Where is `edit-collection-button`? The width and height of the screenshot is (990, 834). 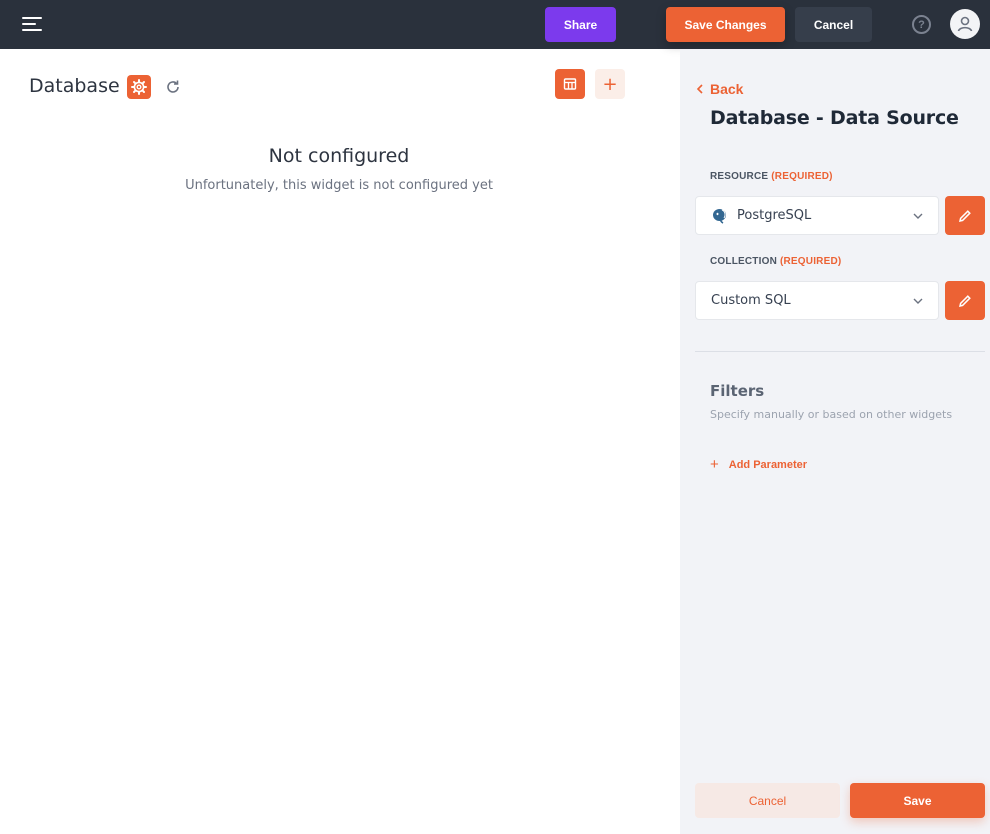
edit-collection-button is located at coordinates (965, 300).